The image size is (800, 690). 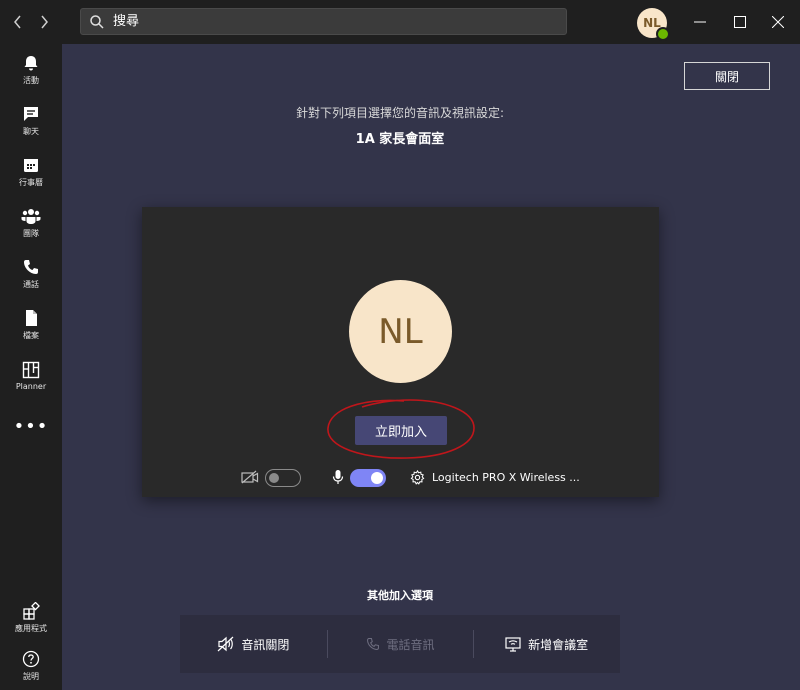 I want to click on help-icon, so click(x=31, y=659).